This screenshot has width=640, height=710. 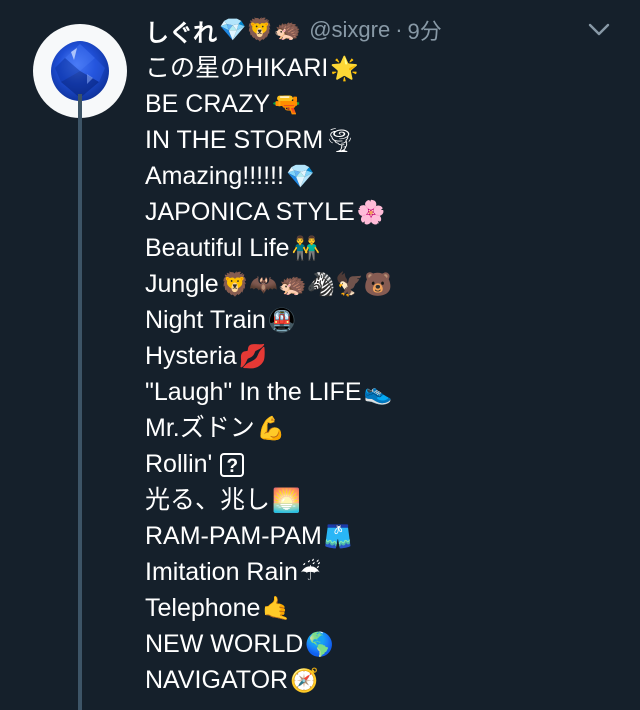 What do you see at coordinates (260, 29) in the screenshot?
I see `name-emoji: 💎🦁🦔` at bounding box center [260, 29].